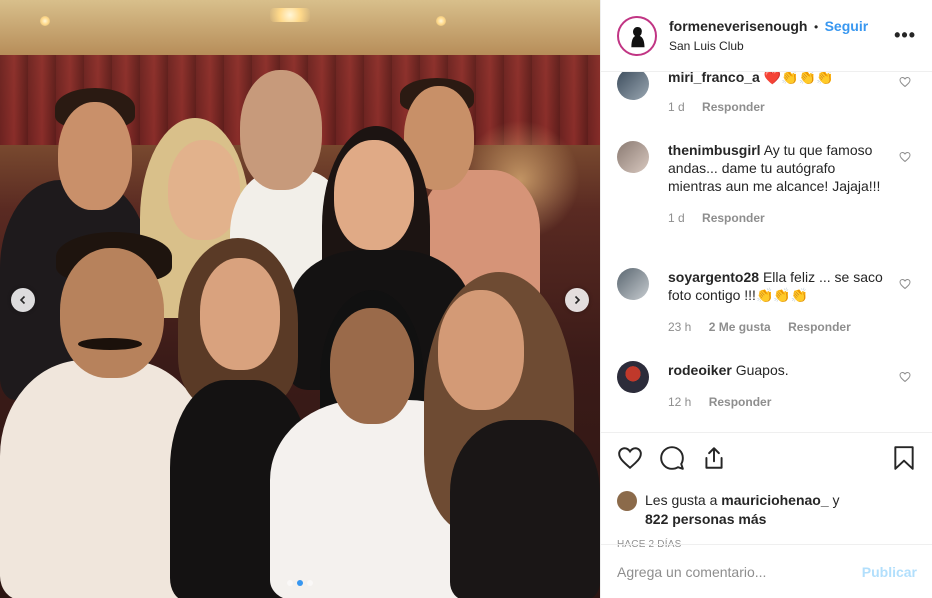  Describe the element at coordinates (798, 78) in the screenshot. I see `comment-text: ❤️👏👏👏` at that location.